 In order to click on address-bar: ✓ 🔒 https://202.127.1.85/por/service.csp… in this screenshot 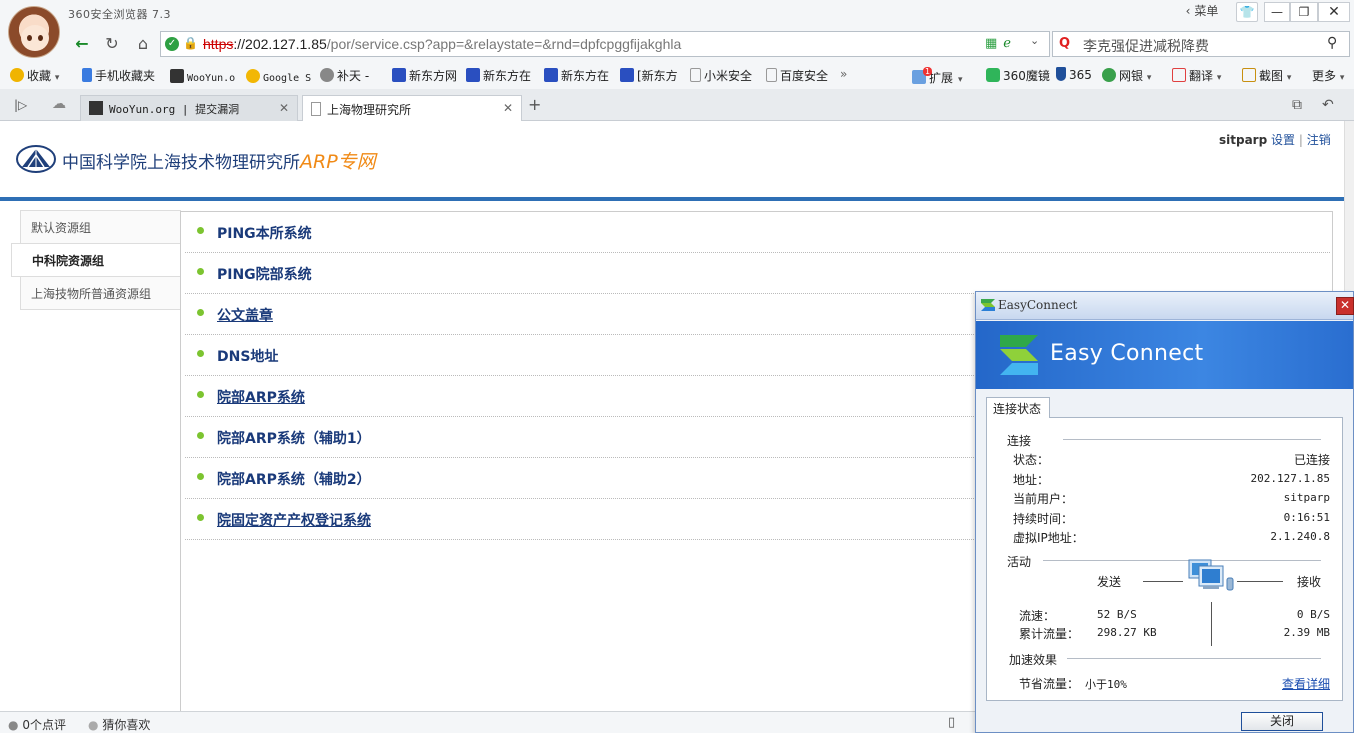, I will do `click(605, 44)`.